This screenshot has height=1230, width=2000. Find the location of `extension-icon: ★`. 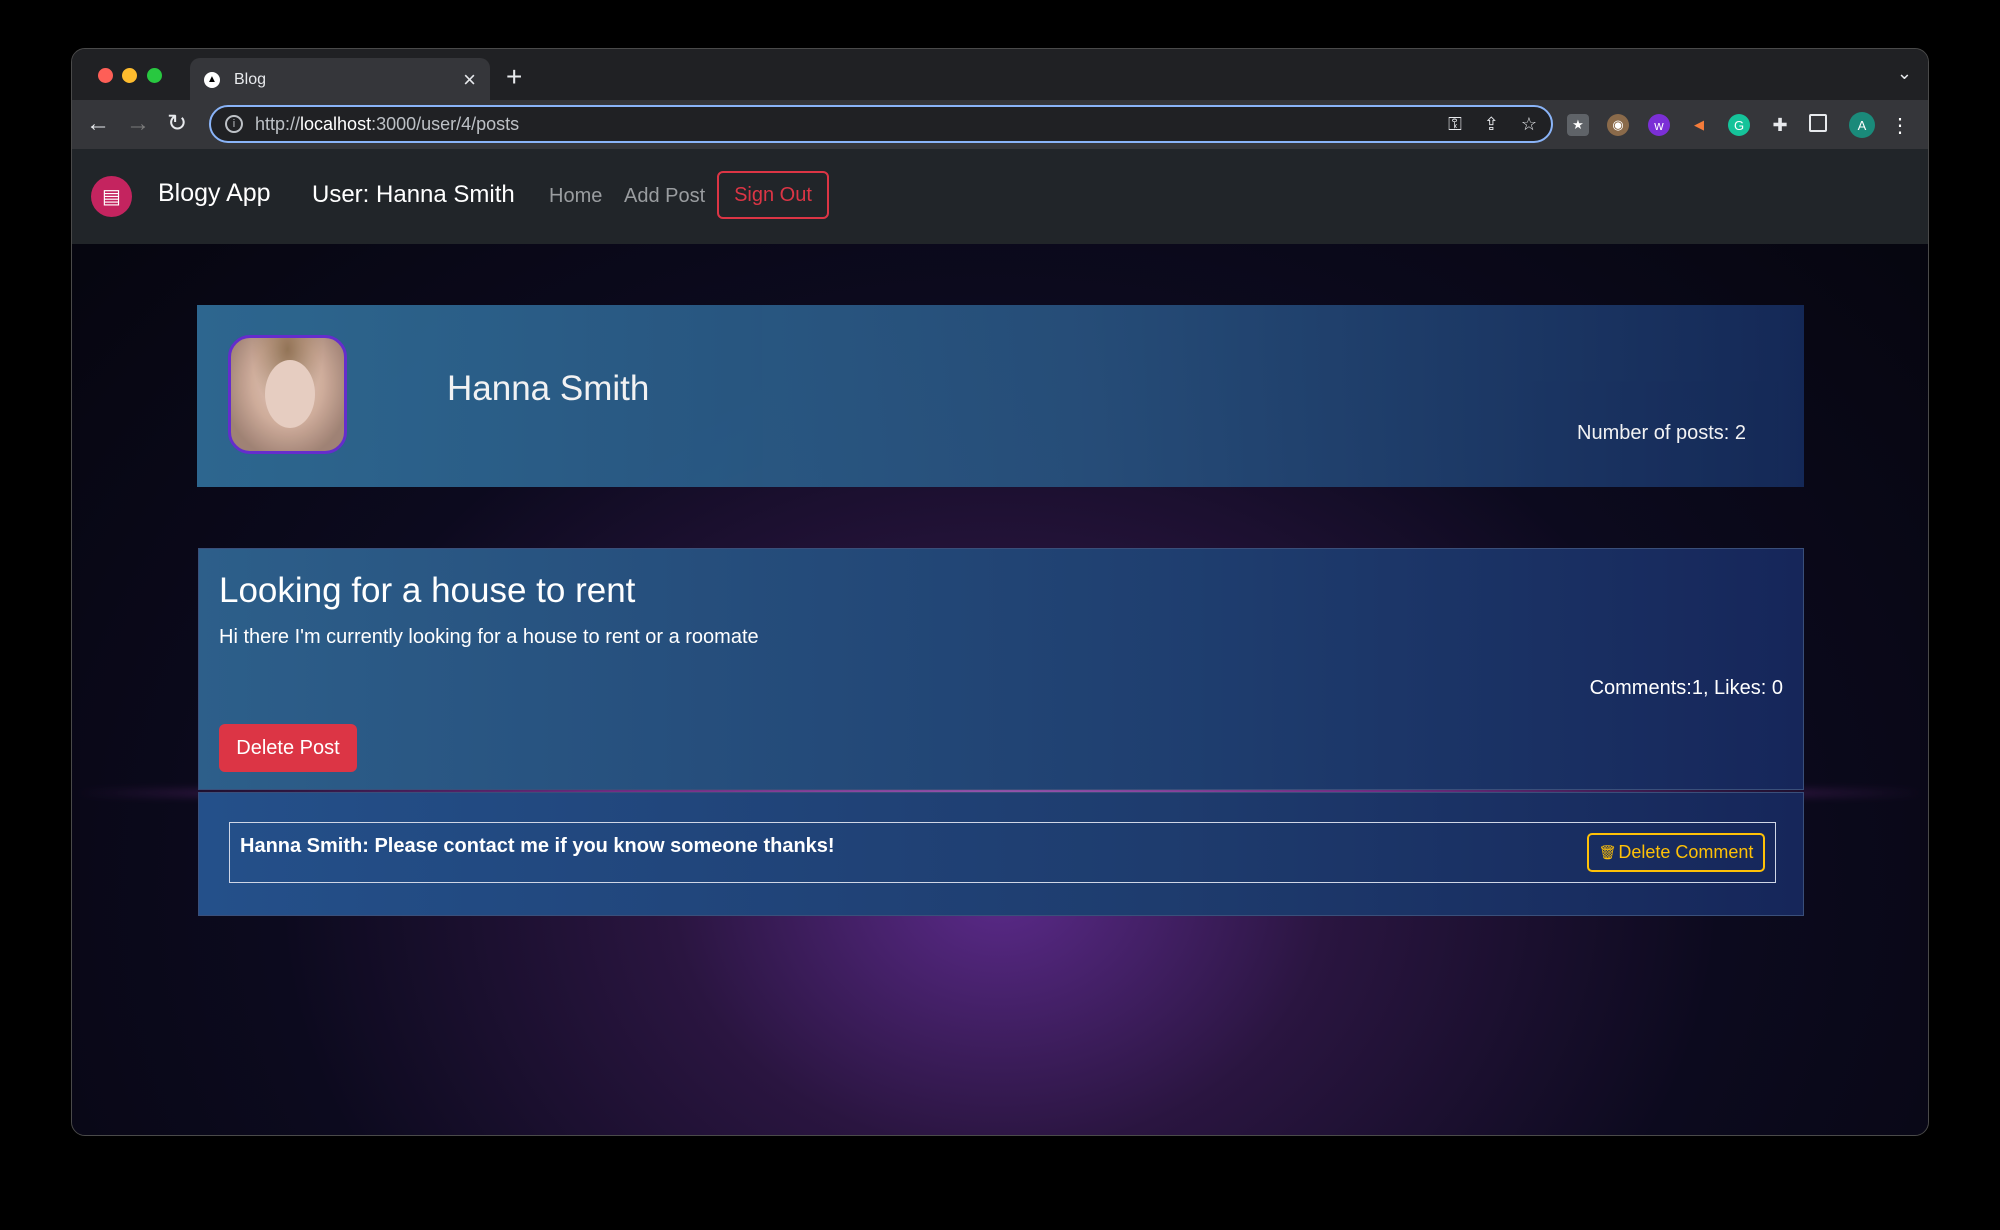

extension-icon: ★ is located at coordinates (1578, 125).